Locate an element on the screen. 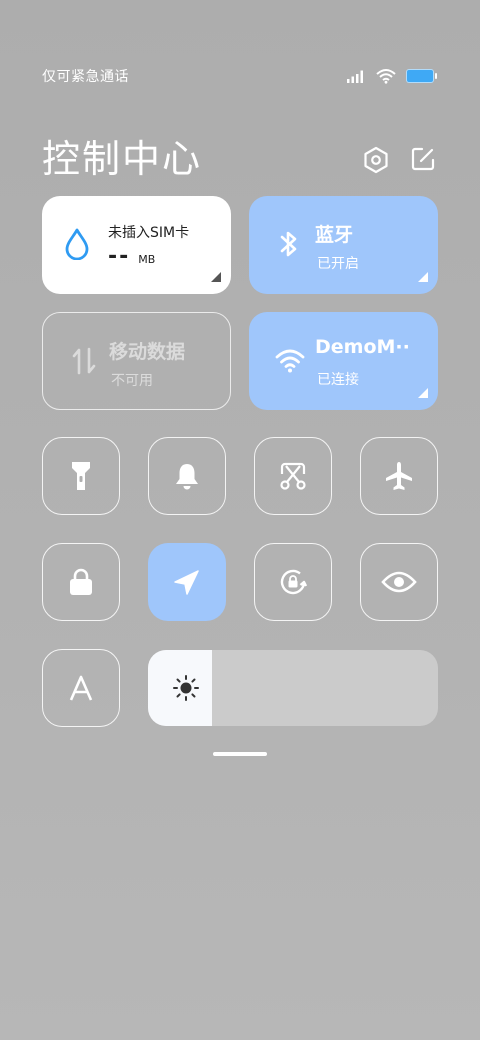 This screenshot has height=1040, width=480. wifi-status: 已连接 is located at coordinates (338, 380).